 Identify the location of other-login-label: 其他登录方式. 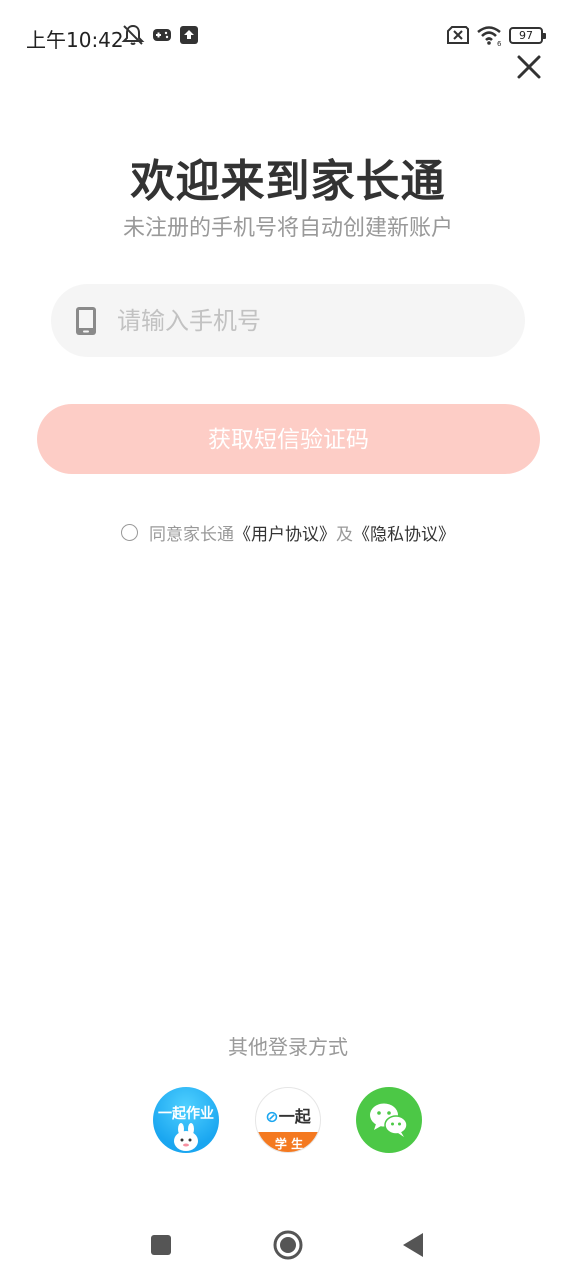
(288, 1047).